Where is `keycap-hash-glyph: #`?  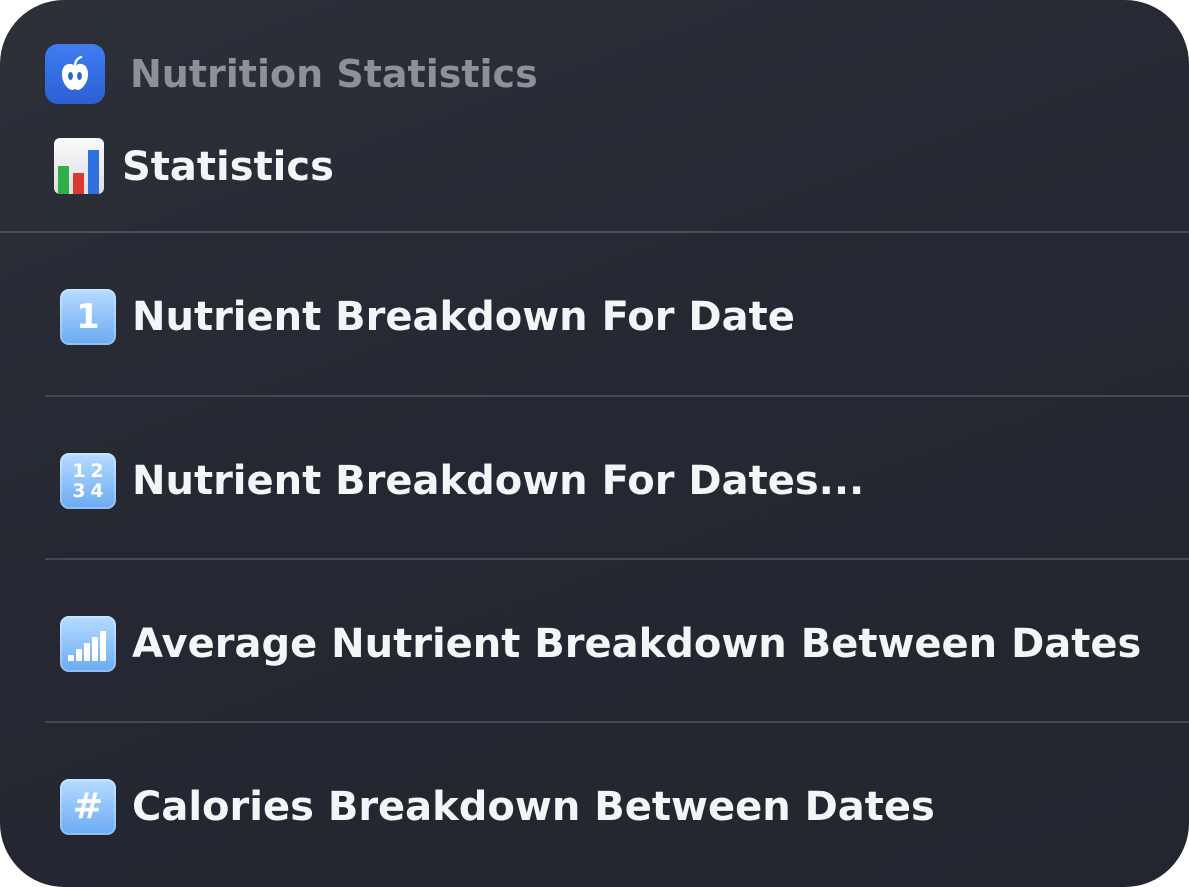 keycap-hash-glyph: # is located at coordinates (88, 806).